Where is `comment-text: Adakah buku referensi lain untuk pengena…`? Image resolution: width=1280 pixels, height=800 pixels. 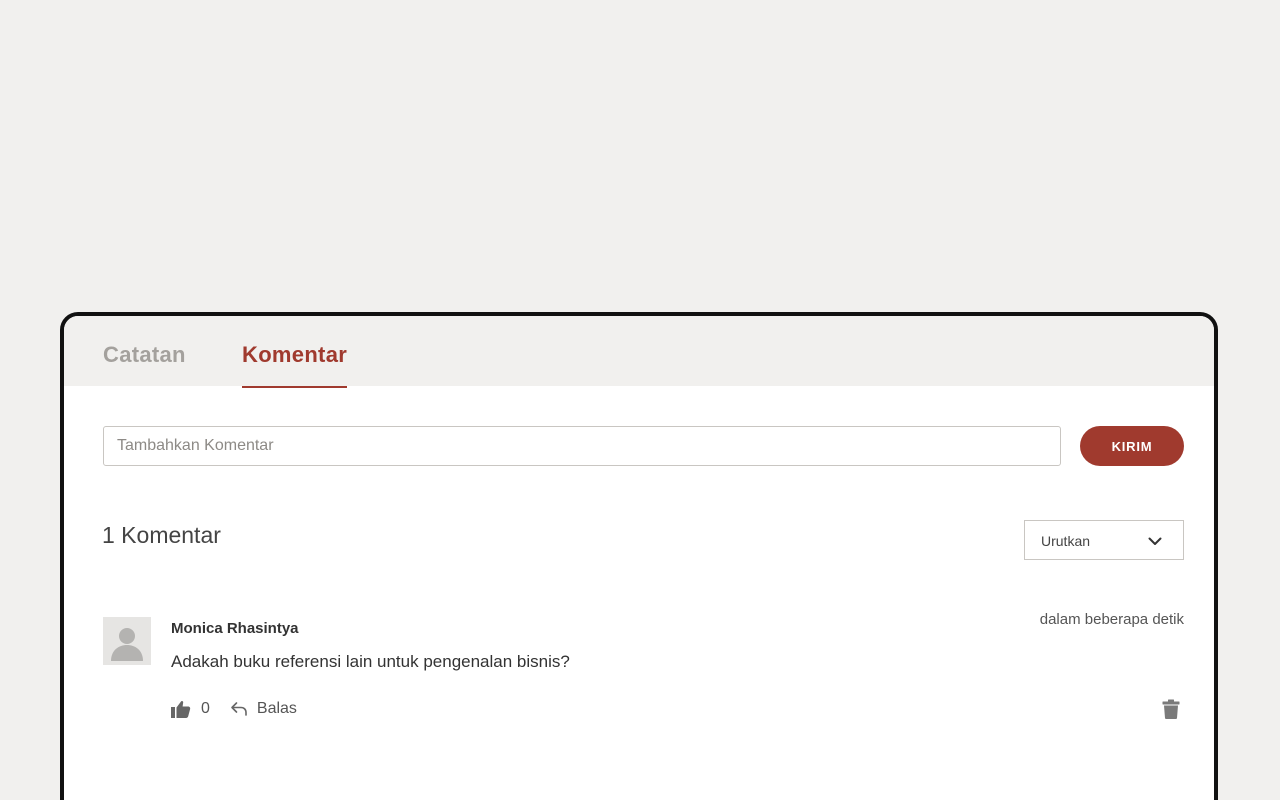
comment-text: Adakah buku referensi lain untuk pengena… is located at coordinates (370, 661).